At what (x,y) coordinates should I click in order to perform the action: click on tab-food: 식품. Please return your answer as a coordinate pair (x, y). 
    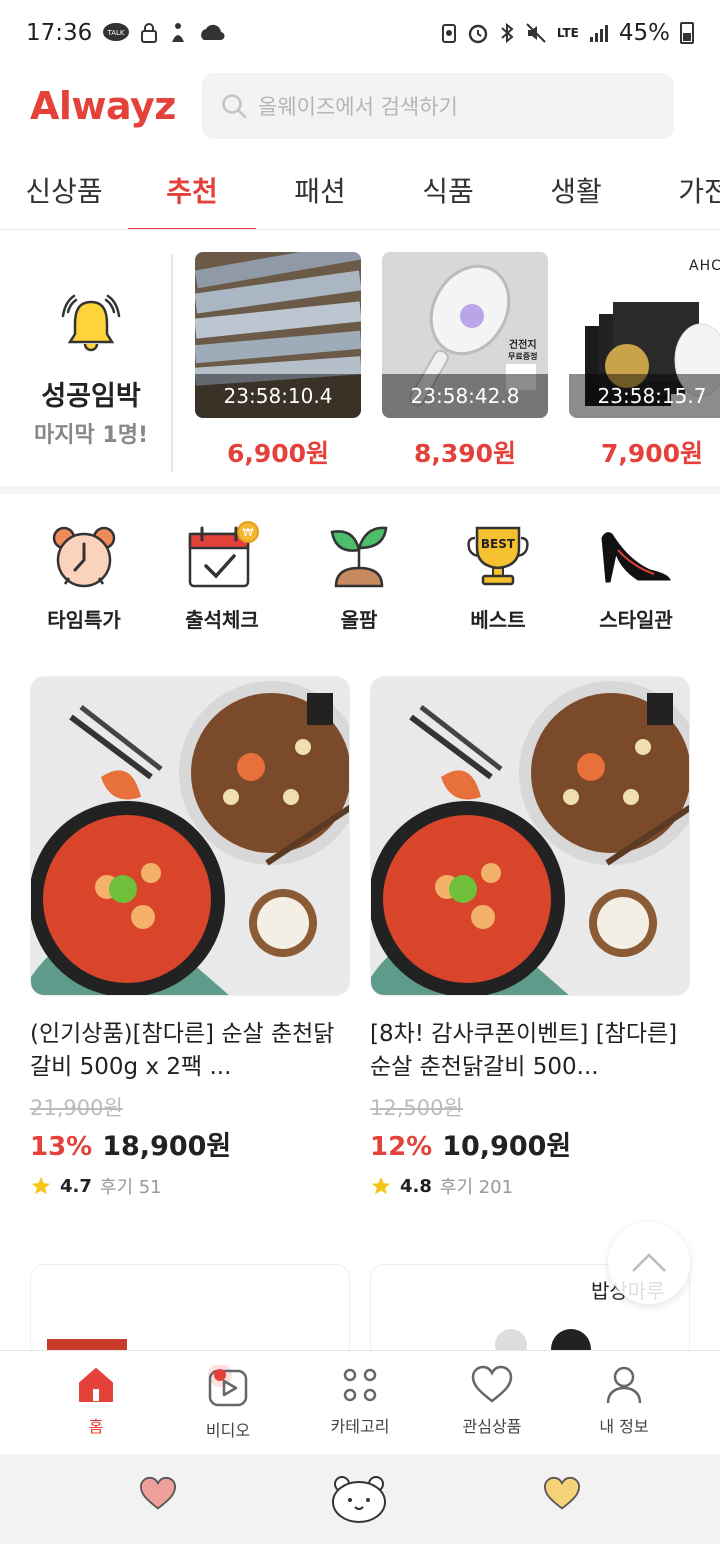
    Looking at the image, I should click on (448, 189).